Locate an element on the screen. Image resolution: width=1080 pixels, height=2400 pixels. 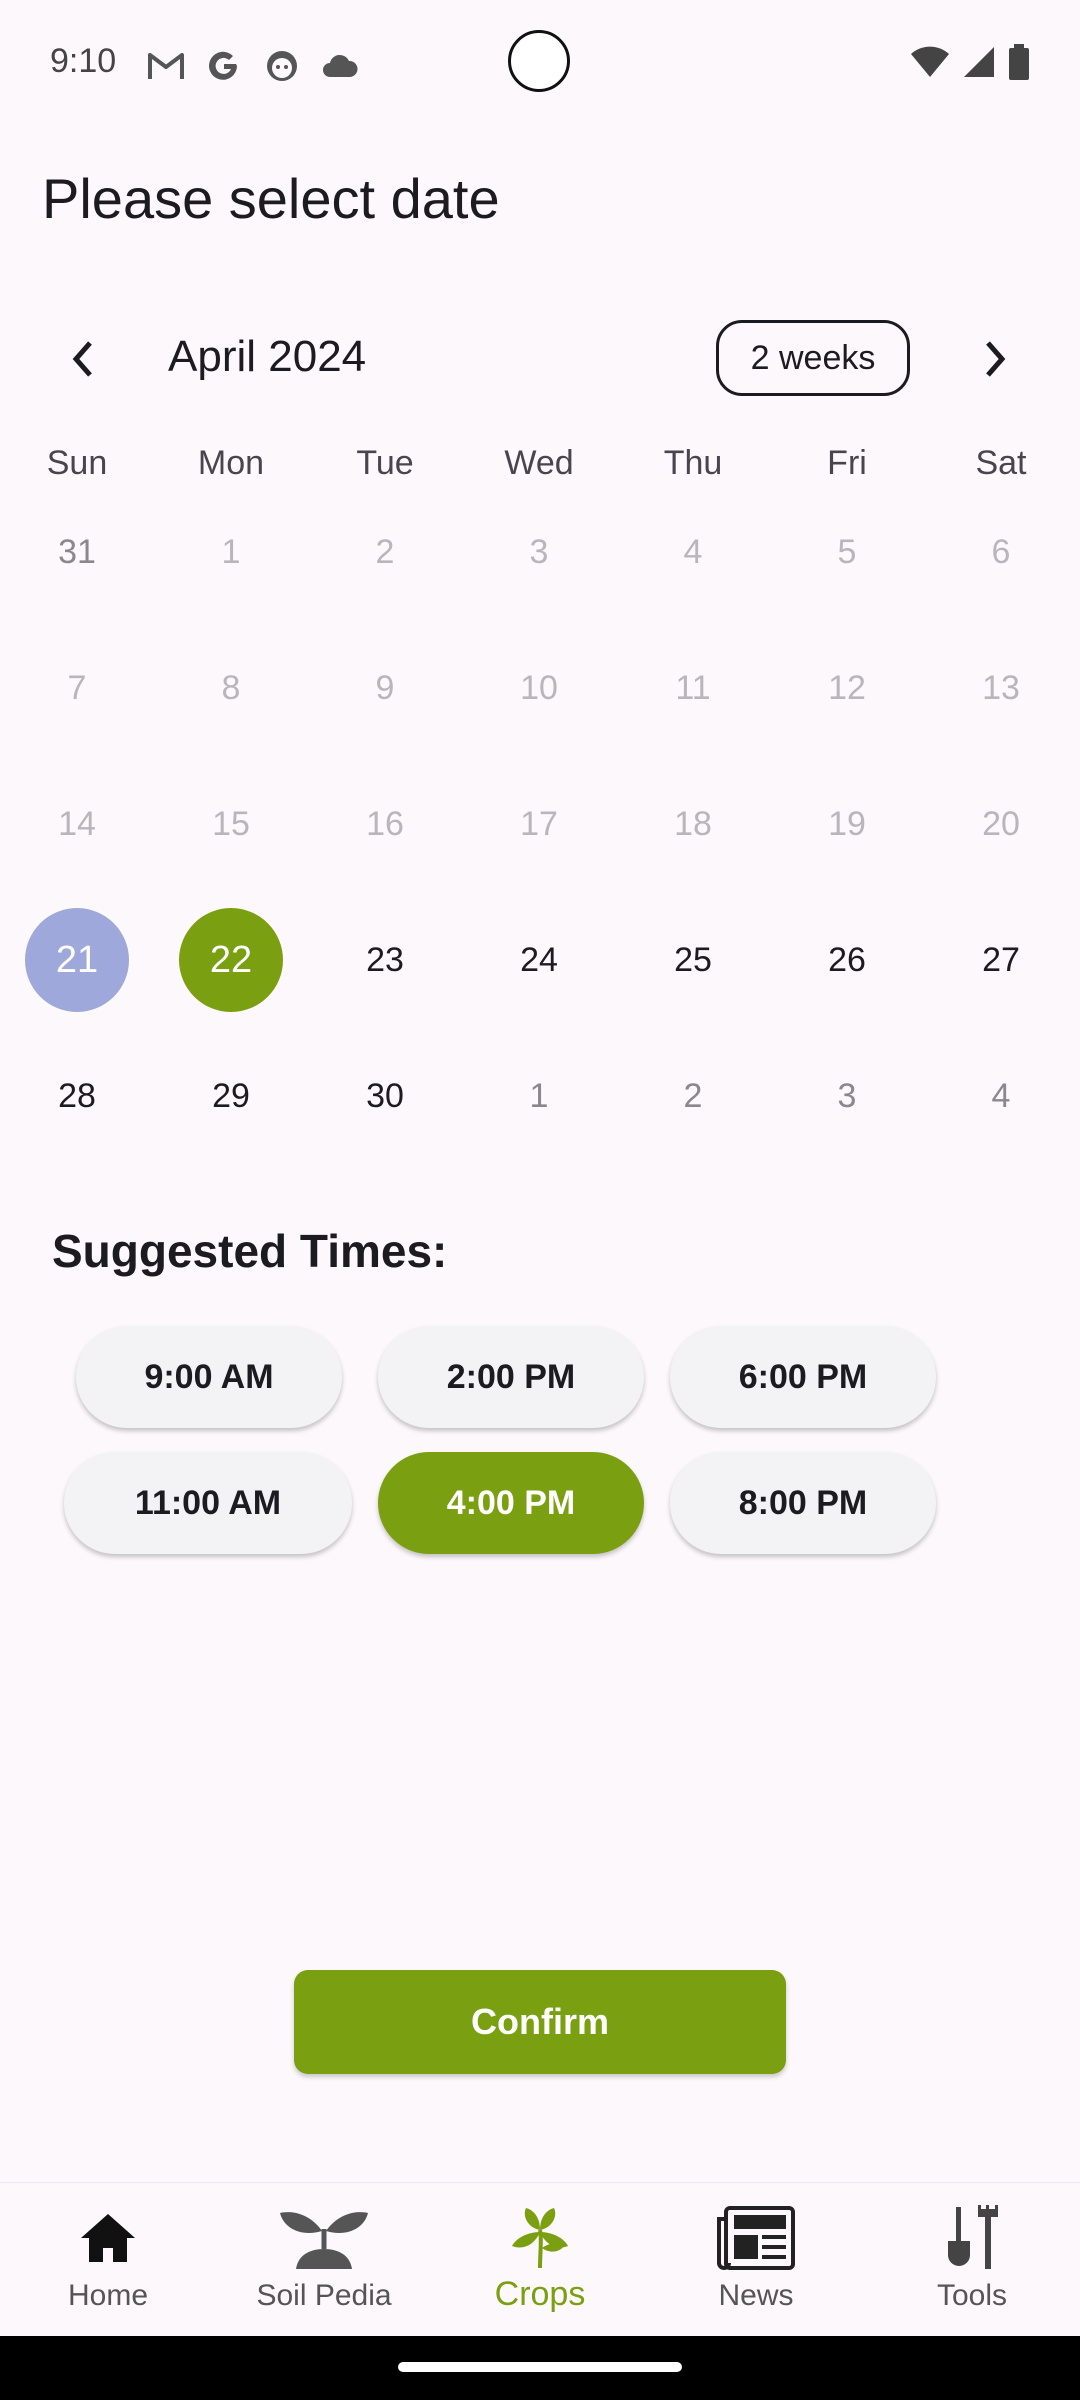
time-chip: 8:00 PM is located at coordinates (803, 1503).